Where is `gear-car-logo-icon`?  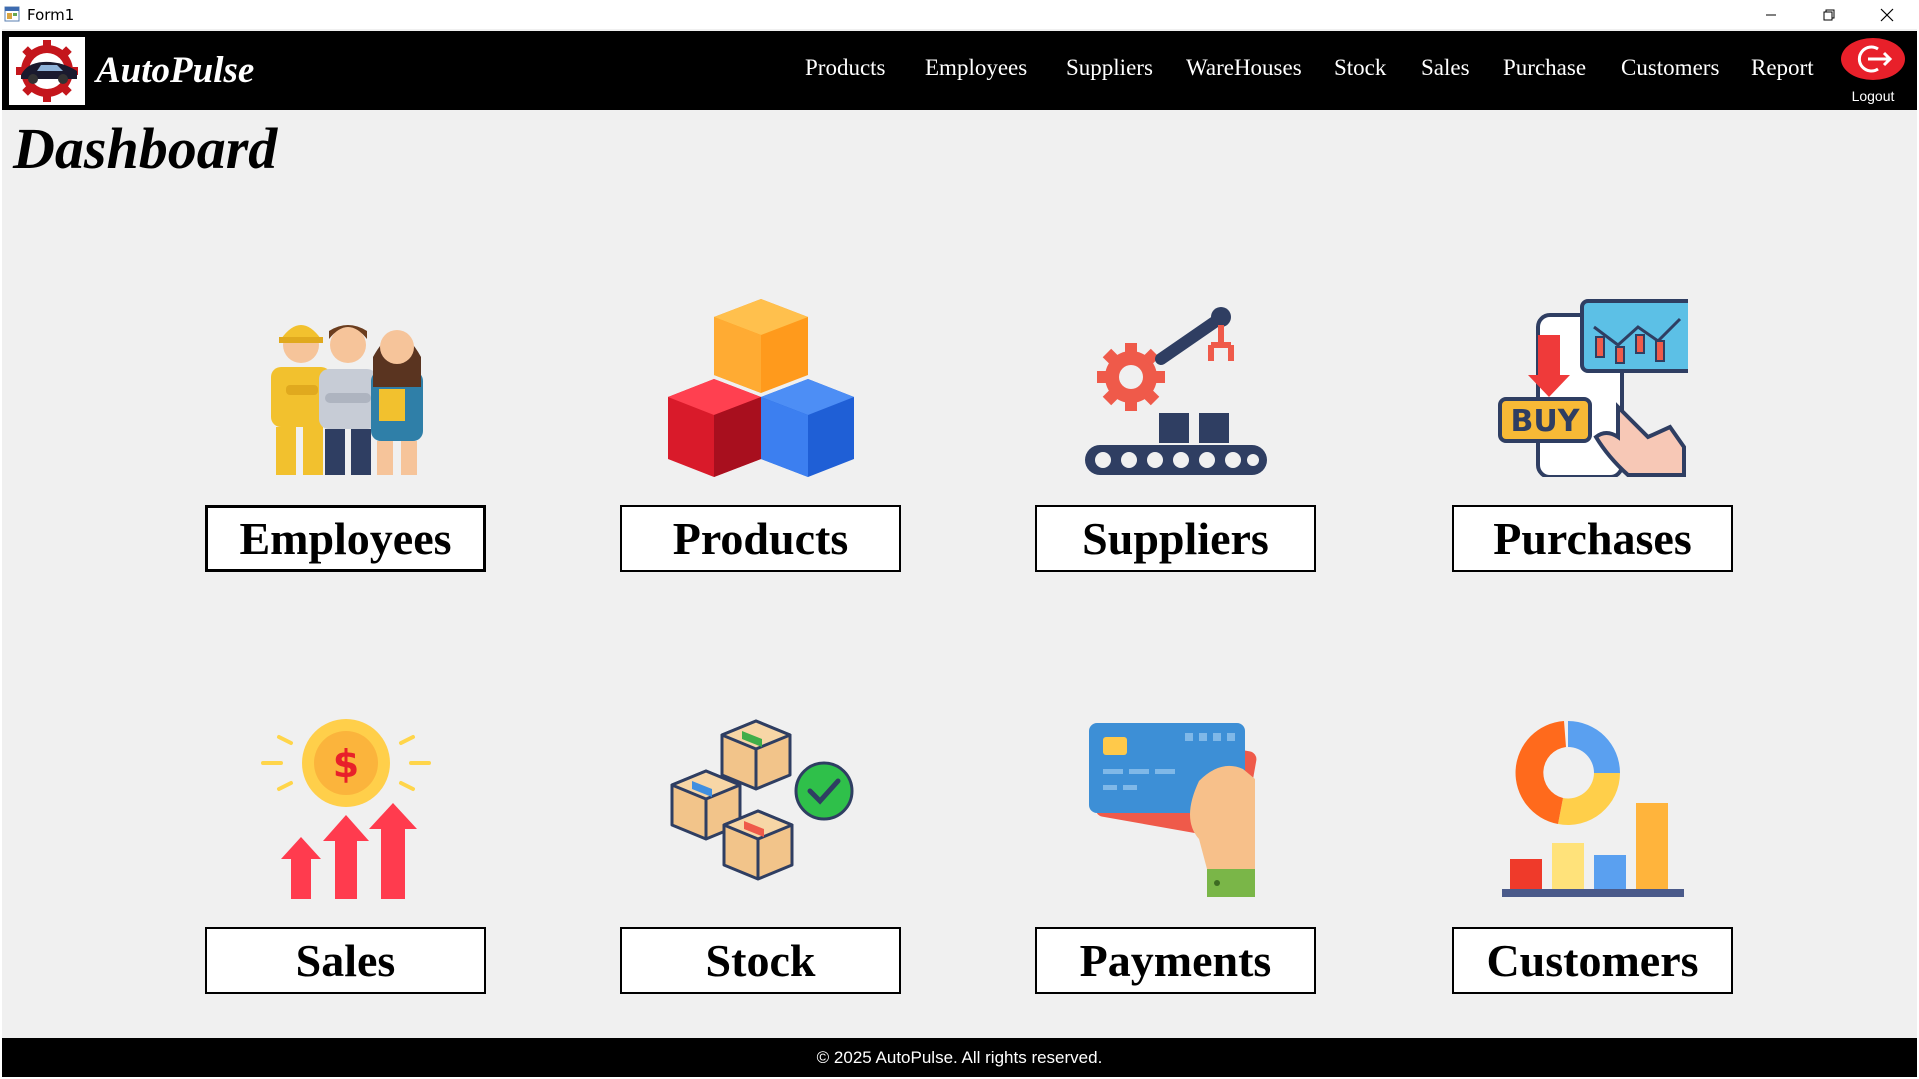
gear-car-logo-icon is located at coordinates (47, 71).